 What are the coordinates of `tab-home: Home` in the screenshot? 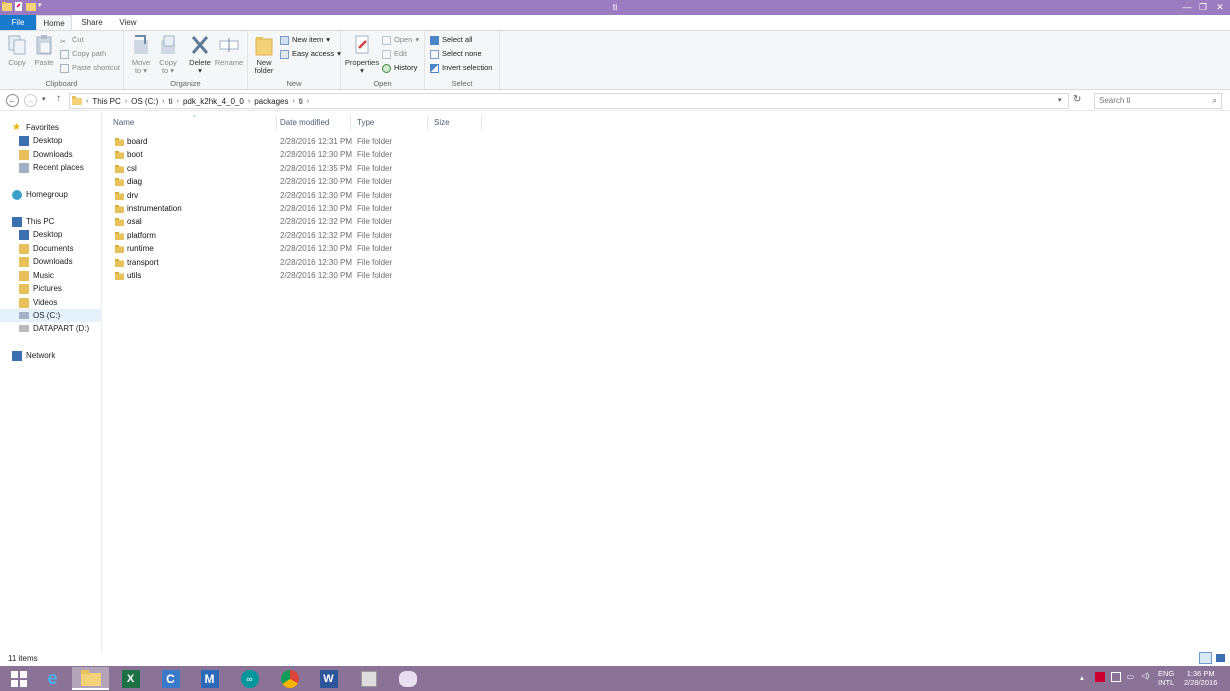 It's located at (54, 22).